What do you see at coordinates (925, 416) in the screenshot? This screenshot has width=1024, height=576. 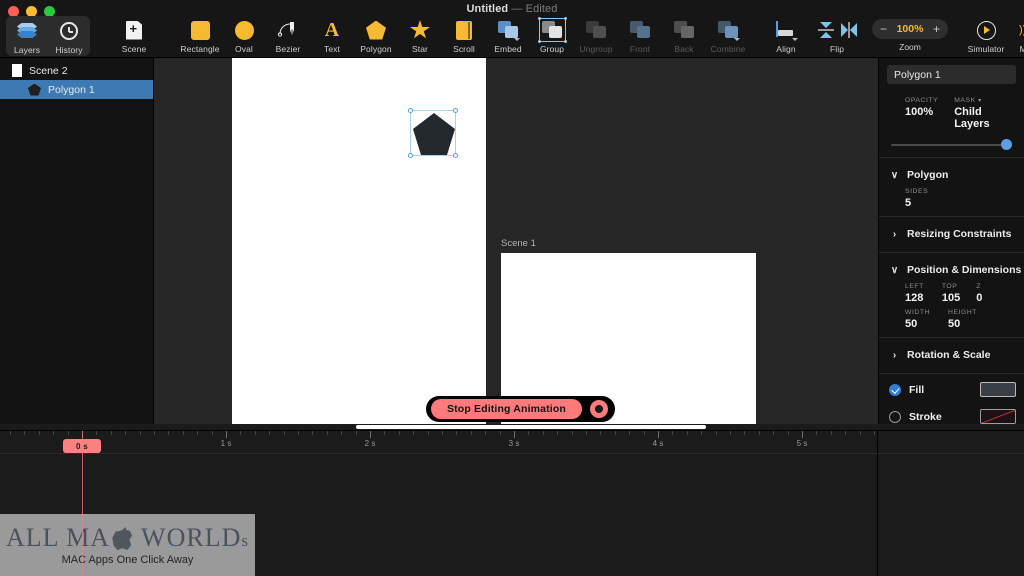 I see `stroke-label: Stroke` at bounding box center [925, 416].